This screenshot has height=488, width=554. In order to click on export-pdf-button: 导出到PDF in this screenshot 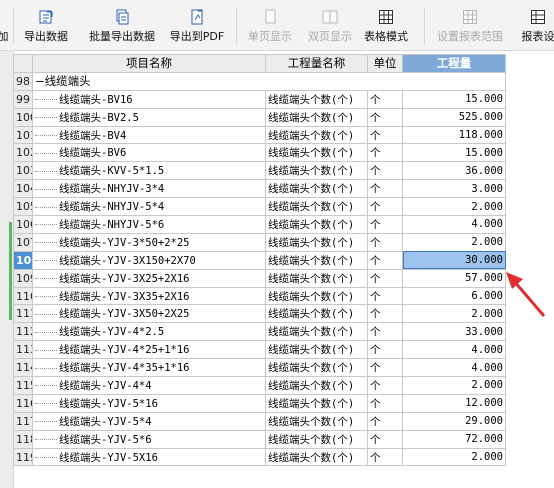, I will do `click(197, 29)`.